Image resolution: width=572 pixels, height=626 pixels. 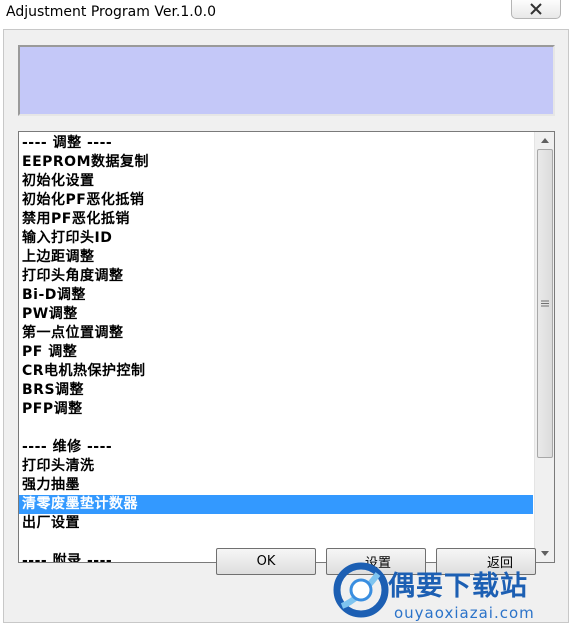 I want to click on list-item: PF 调整, so click(x=276, y=352).